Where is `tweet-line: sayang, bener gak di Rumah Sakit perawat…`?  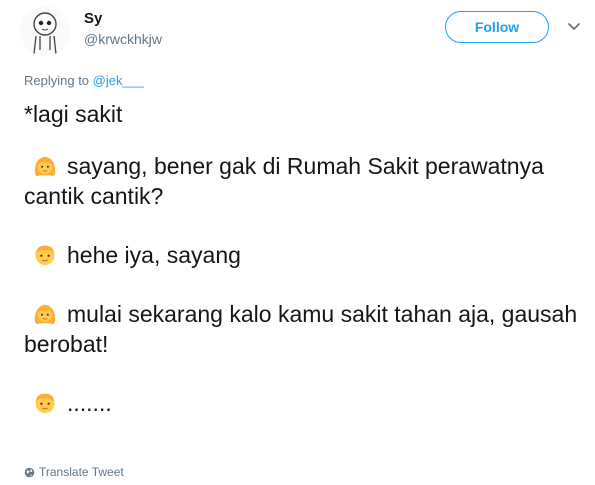
tweet-line: sayang, bener gak di Rumah Sakit perawat… is located at coordinates (304, 181).